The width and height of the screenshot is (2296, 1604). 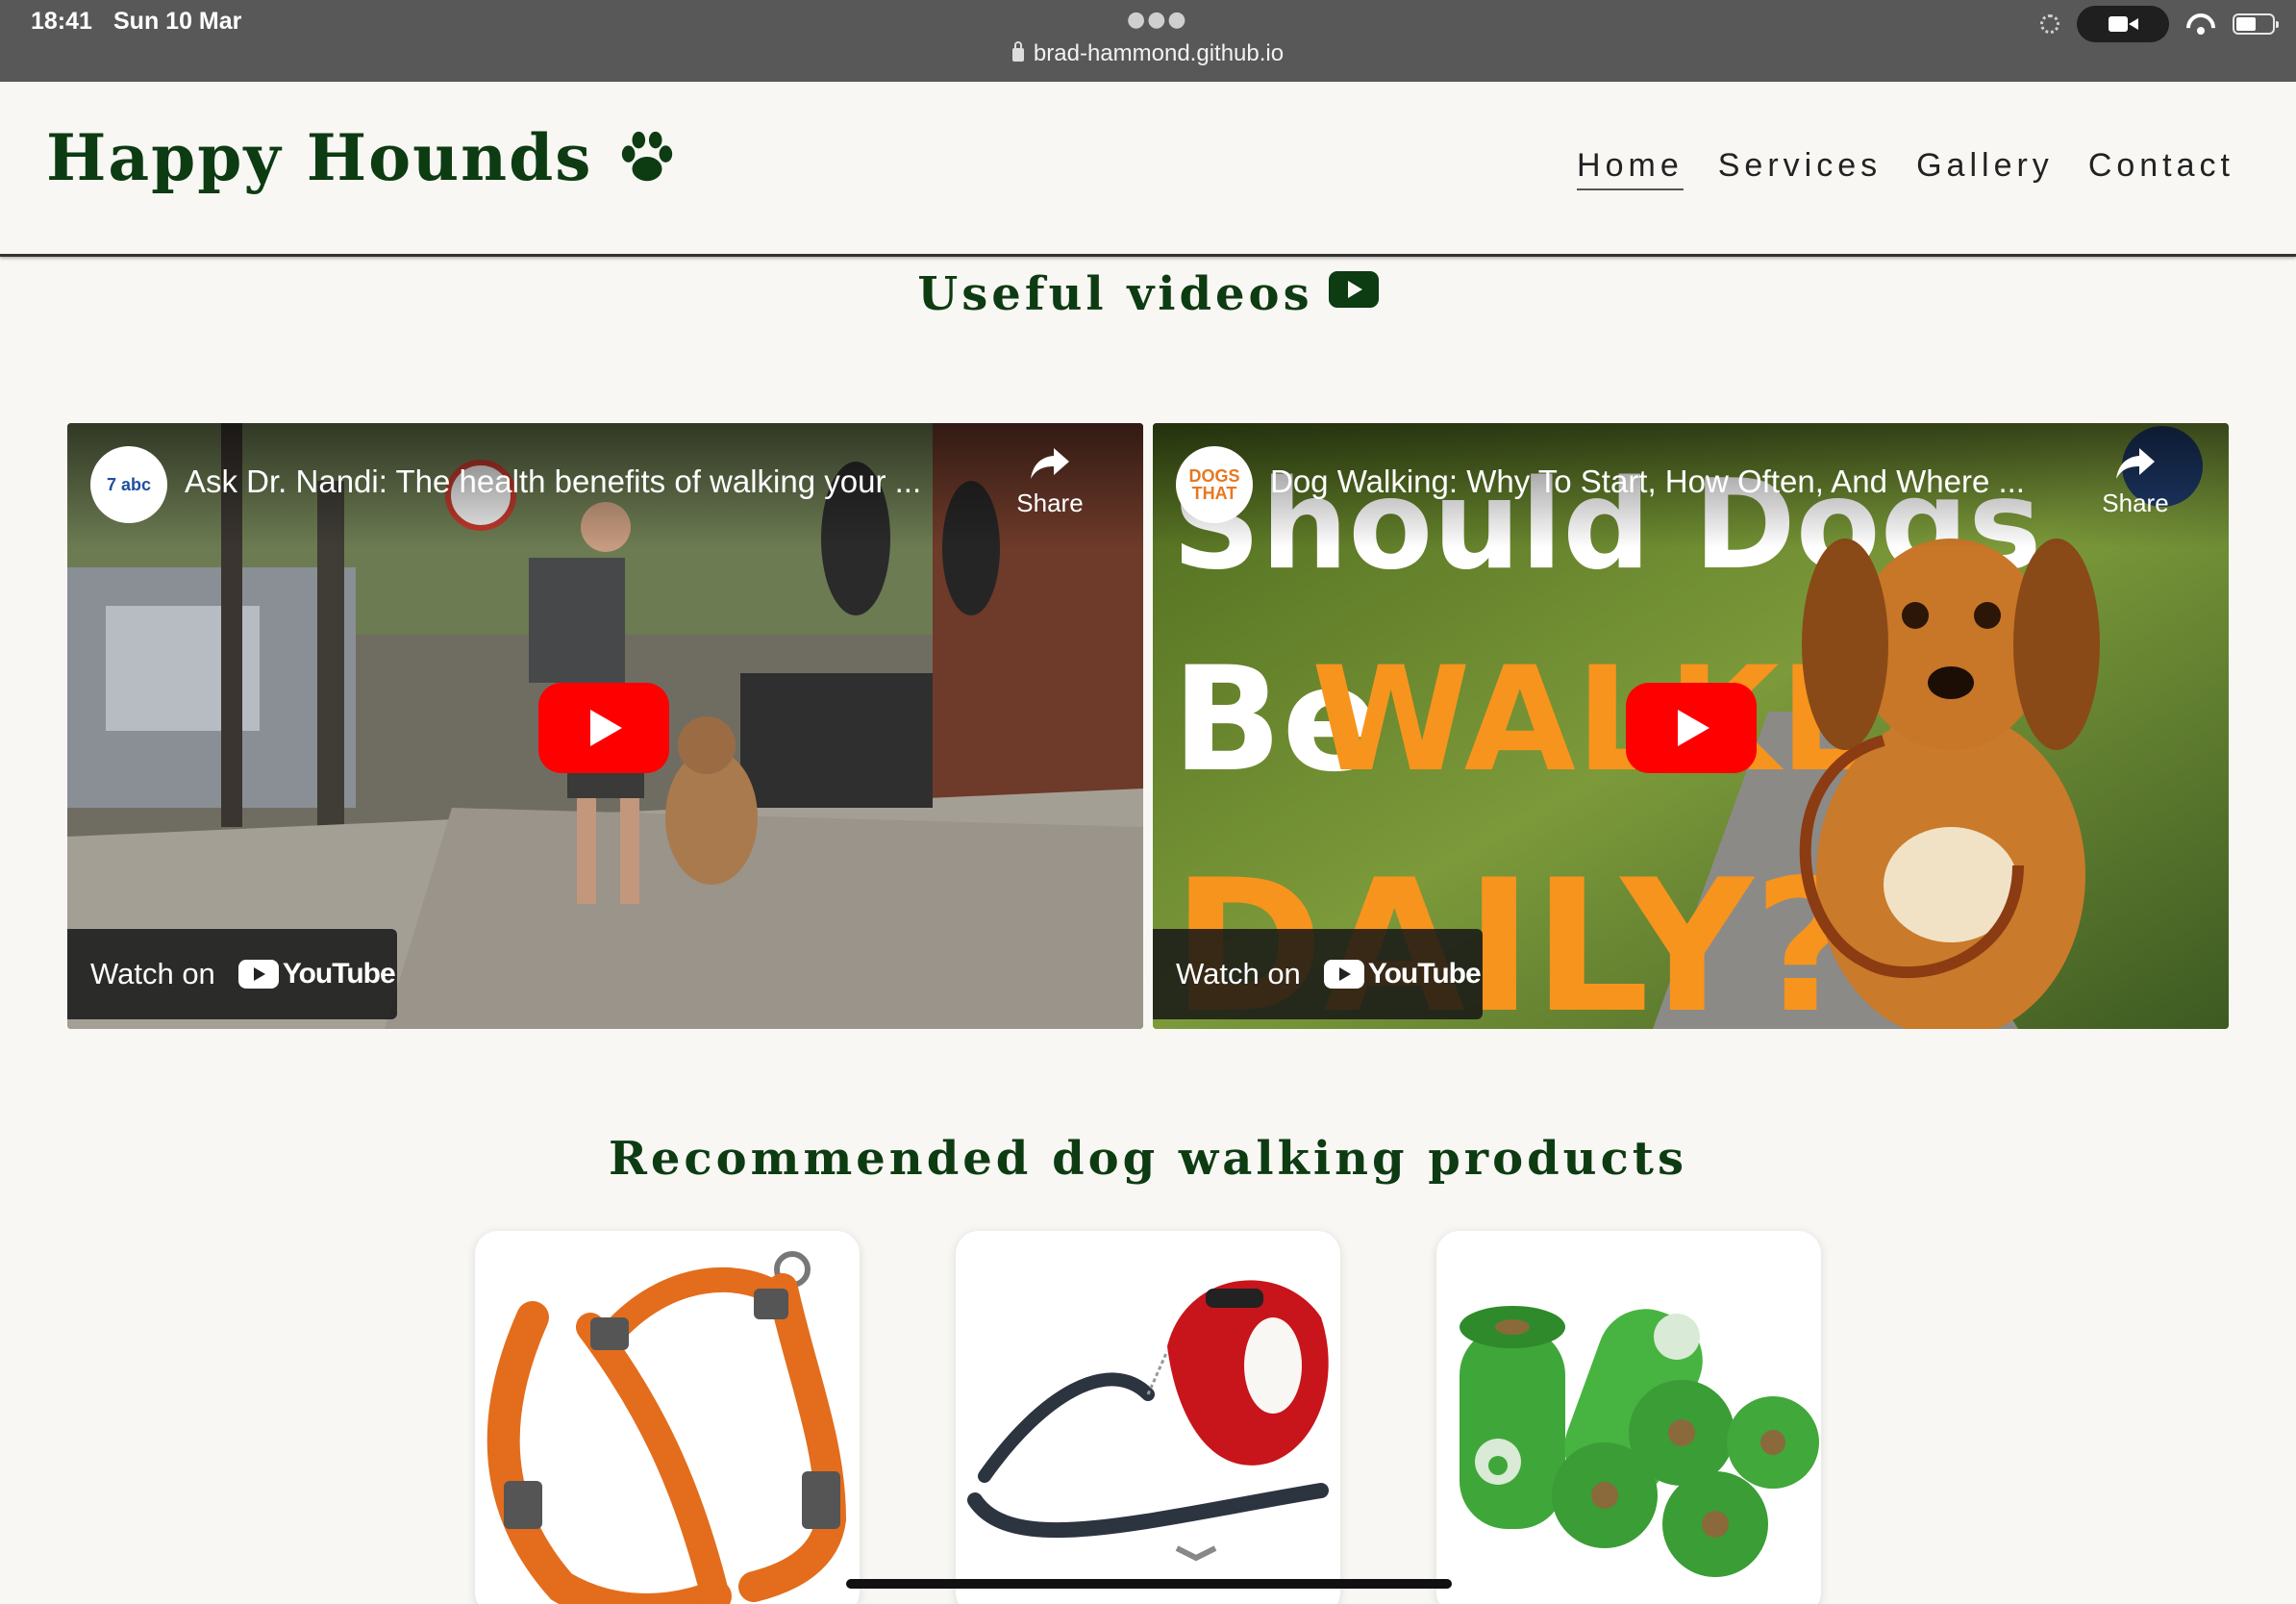 I want to click on videos-heading-text: Useful videos, so click(x=1115, y=294).